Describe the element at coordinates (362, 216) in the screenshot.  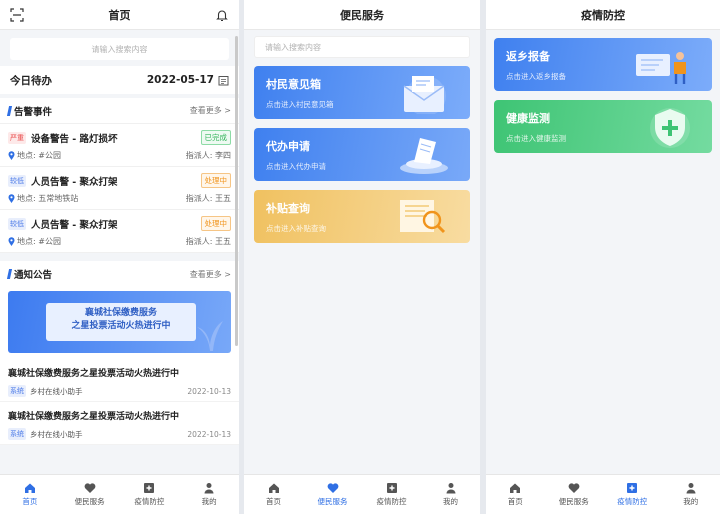
I see `service-card-subsidy: 补贴查询 点击进入补贴查询` at that location.